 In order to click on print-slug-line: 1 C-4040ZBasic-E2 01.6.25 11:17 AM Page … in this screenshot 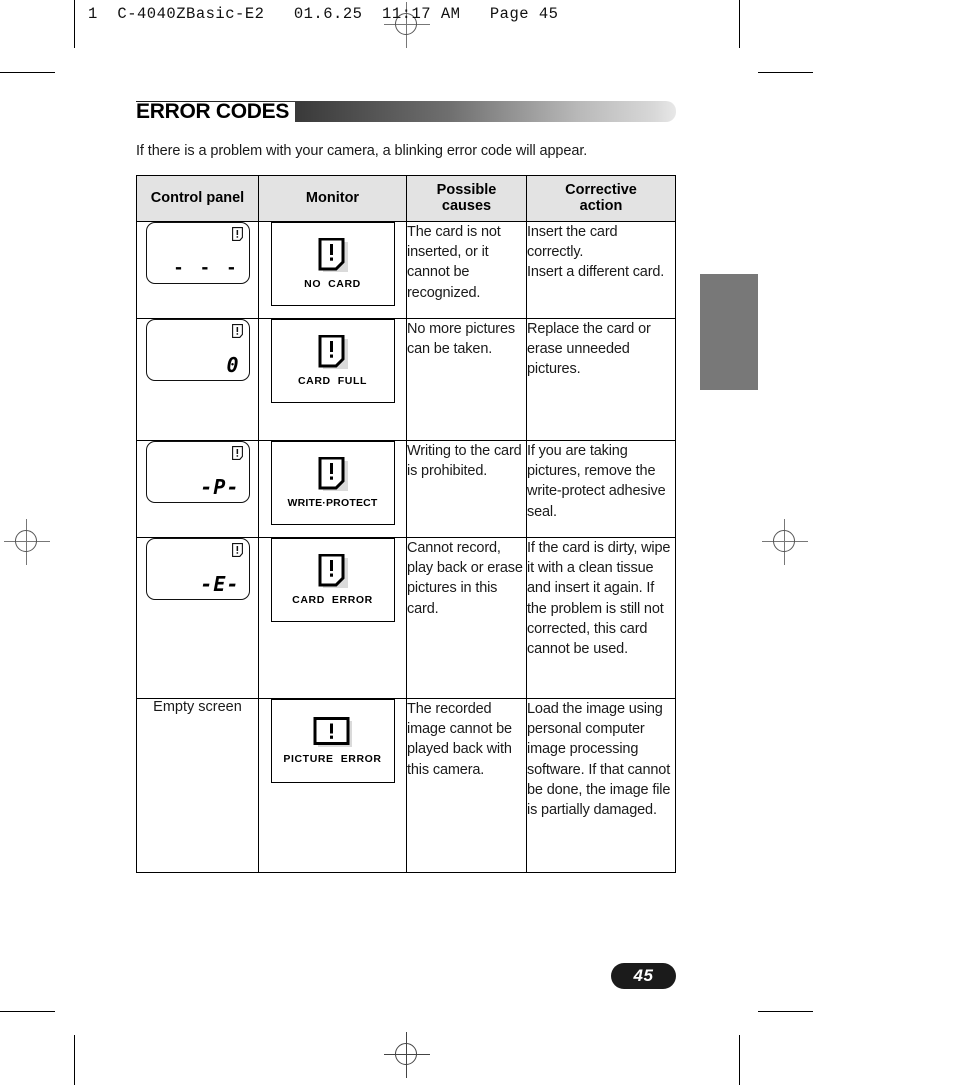, I will do `click(323, 14)`.